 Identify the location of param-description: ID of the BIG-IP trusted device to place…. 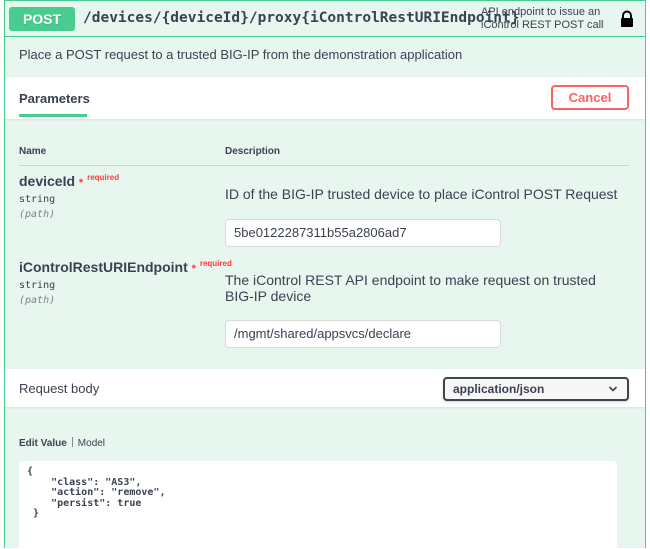
(421, 194).